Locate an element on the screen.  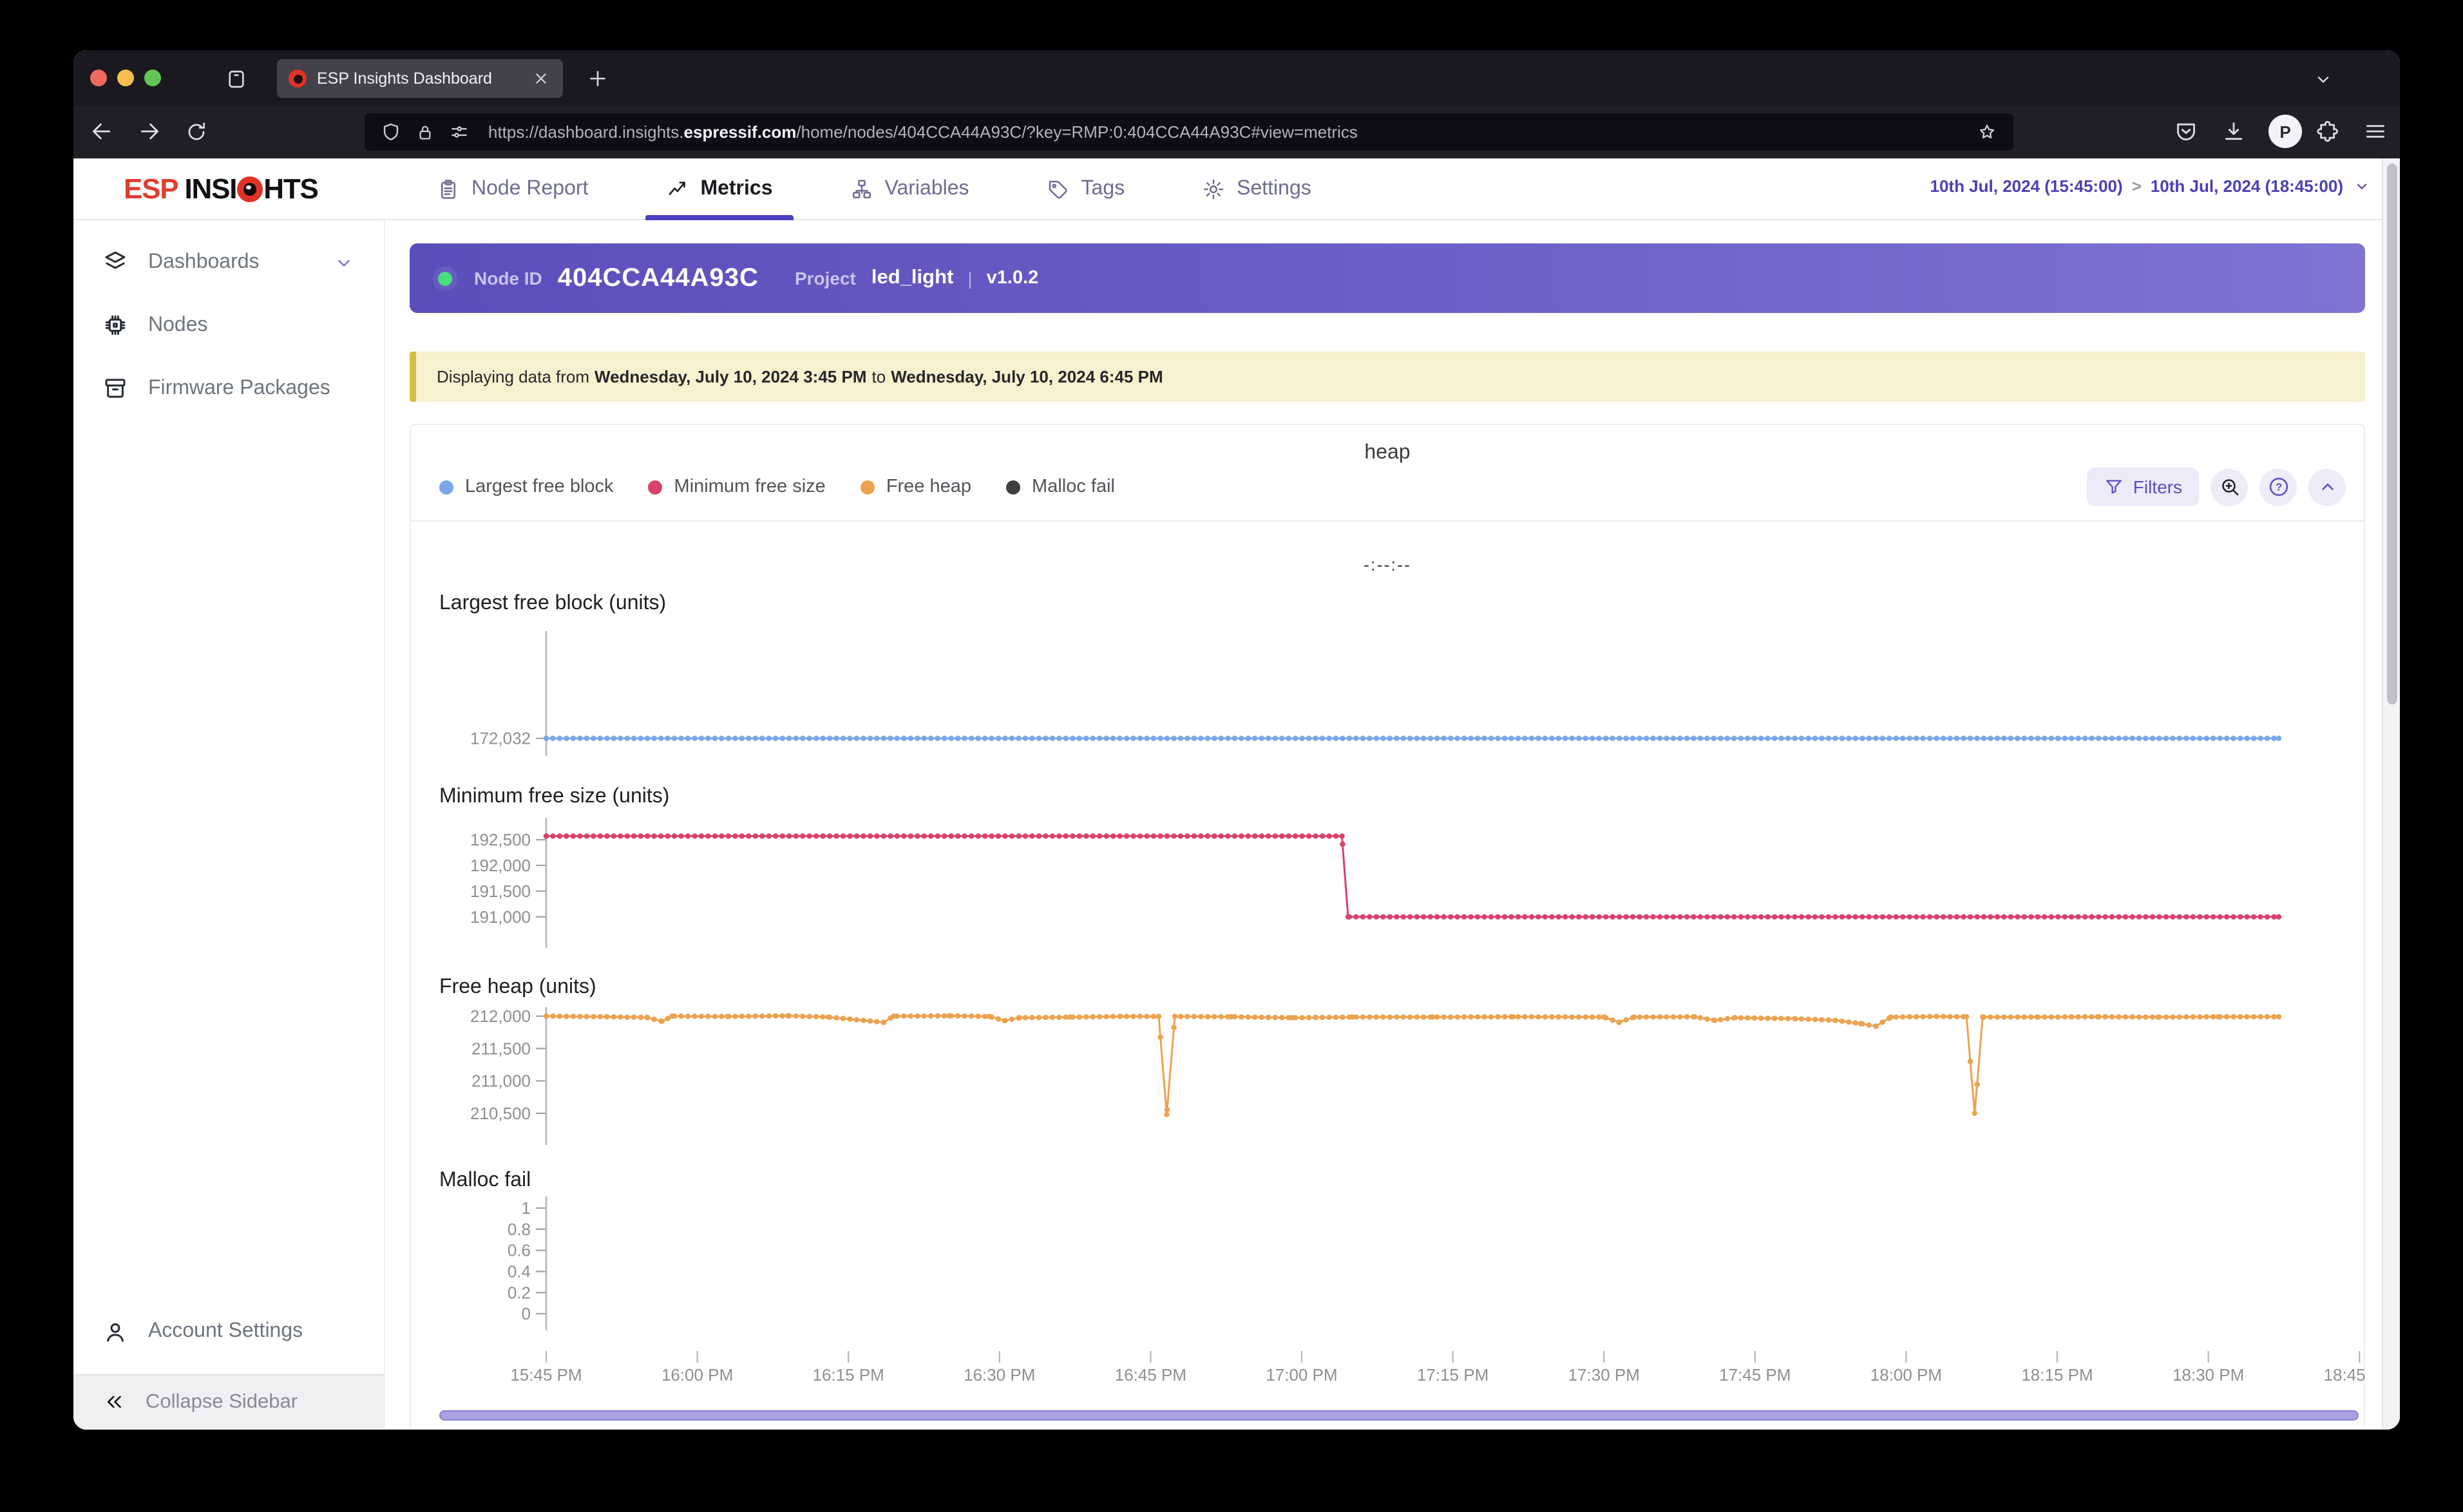
browser-tab: ESP Insights Dashboard is located at coordinates (420, 78).